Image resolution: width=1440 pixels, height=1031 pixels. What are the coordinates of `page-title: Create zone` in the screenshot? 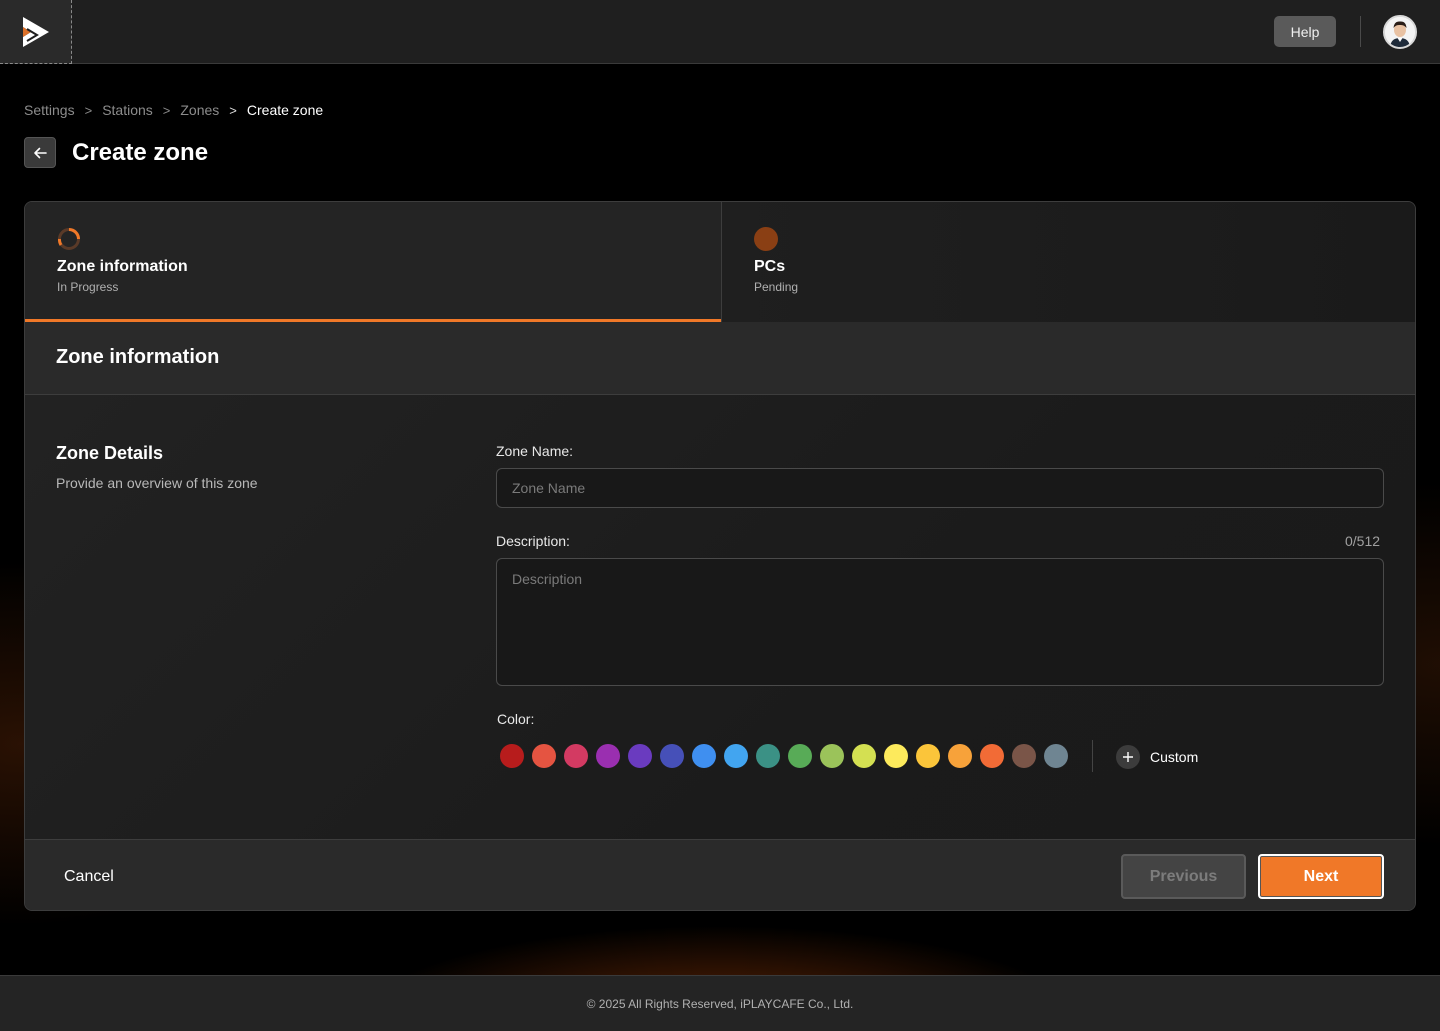 It's located at (140, 152).